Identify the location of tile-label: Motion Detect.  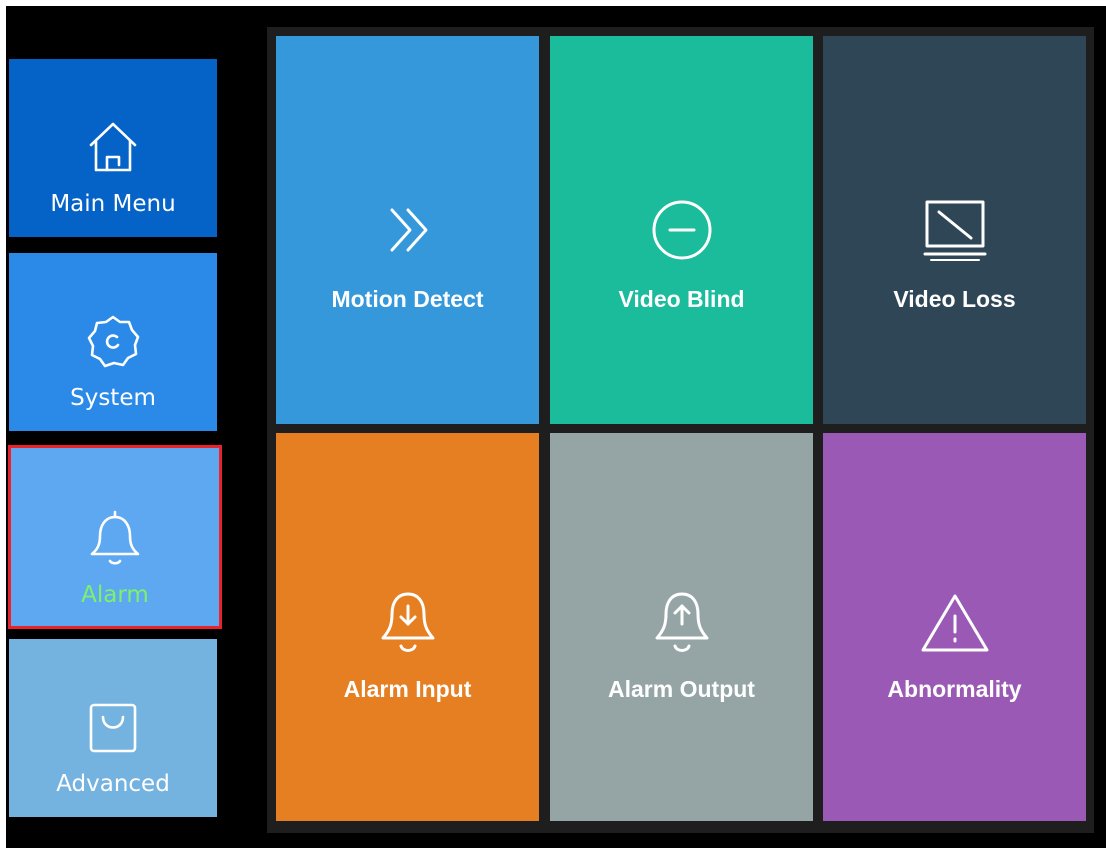
(407, 299).